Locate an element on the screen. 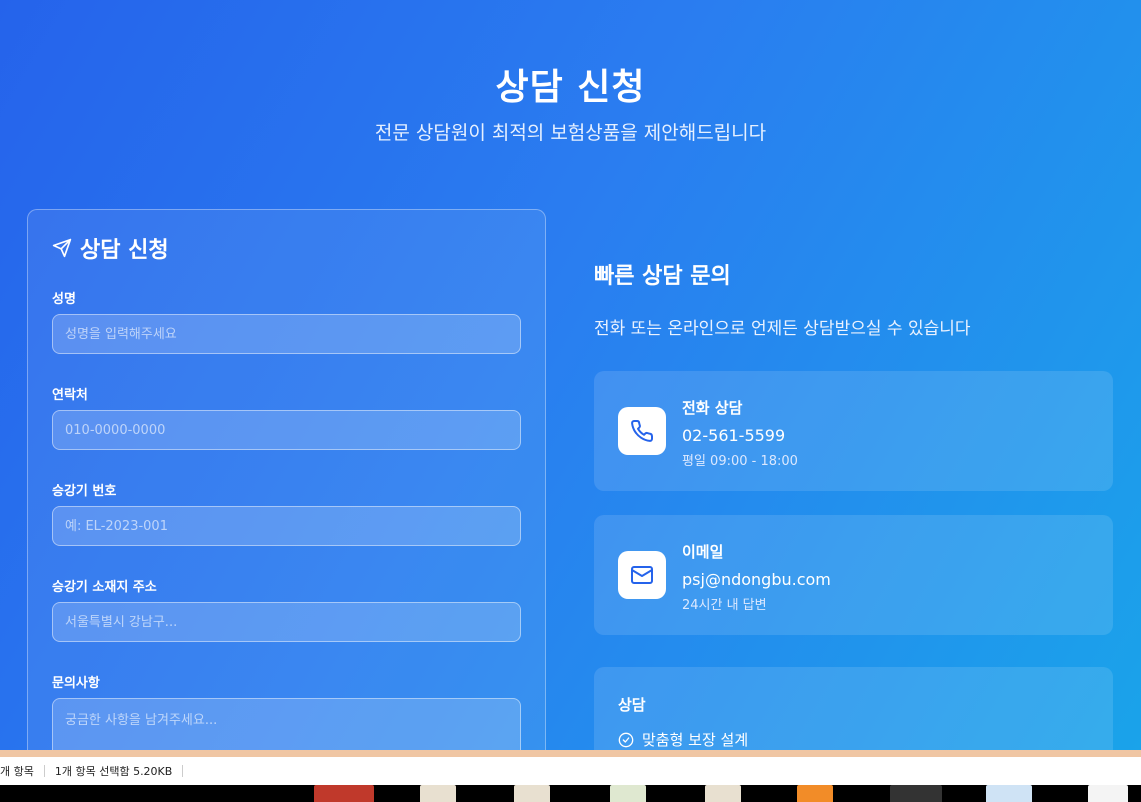 The height and width of the screenshot is (802, 1141). form-title: 상담 신청 is located at coordinates (110, 248).